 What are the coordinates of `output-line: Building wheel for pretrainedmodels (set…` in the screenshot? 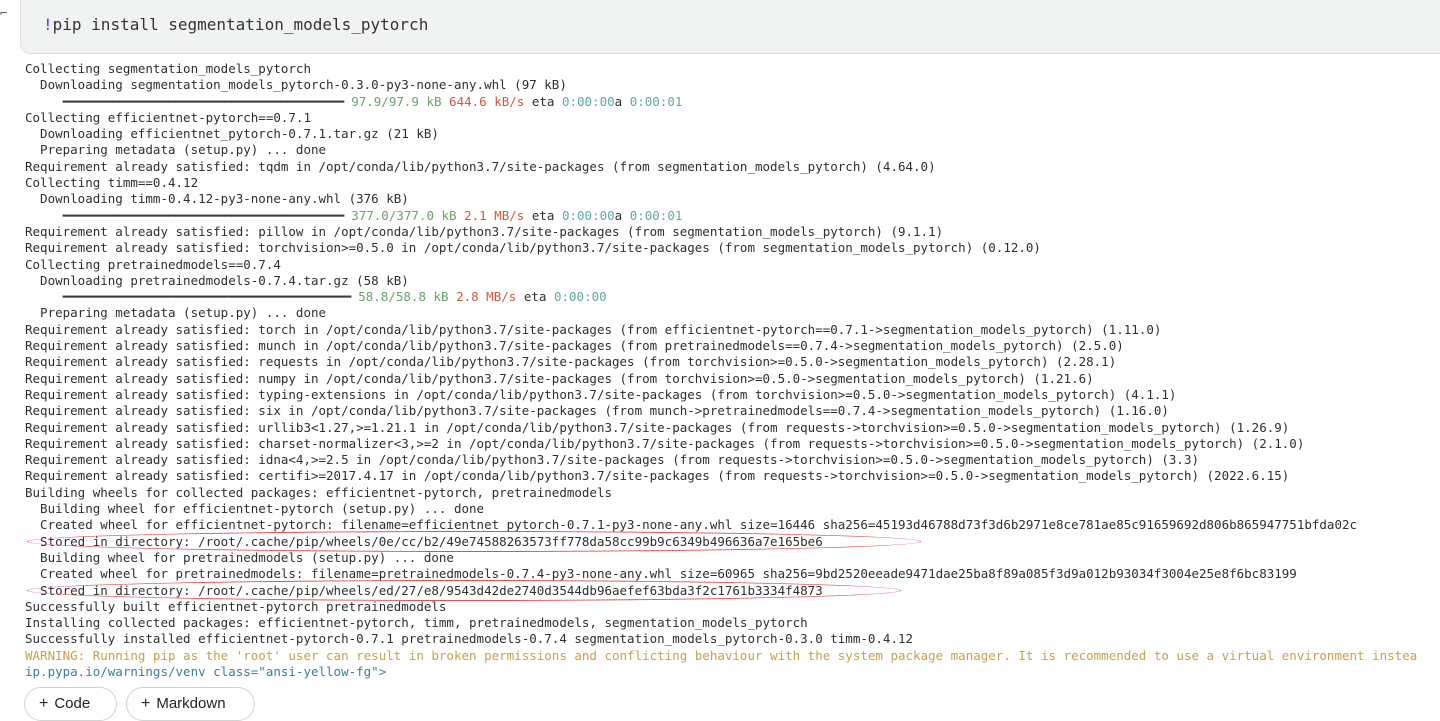 It's located at (239, 557).